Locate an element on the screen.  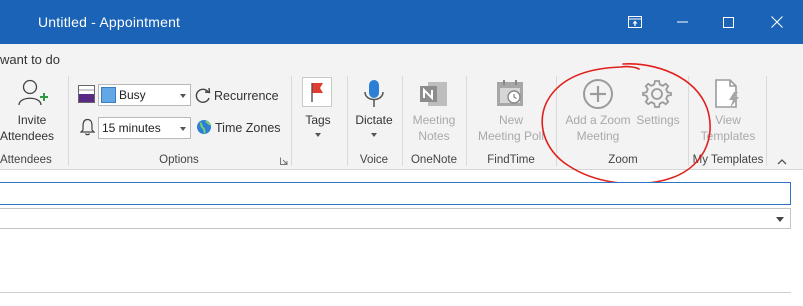
poll-calendar-icon is located at coordinates (510, 93).